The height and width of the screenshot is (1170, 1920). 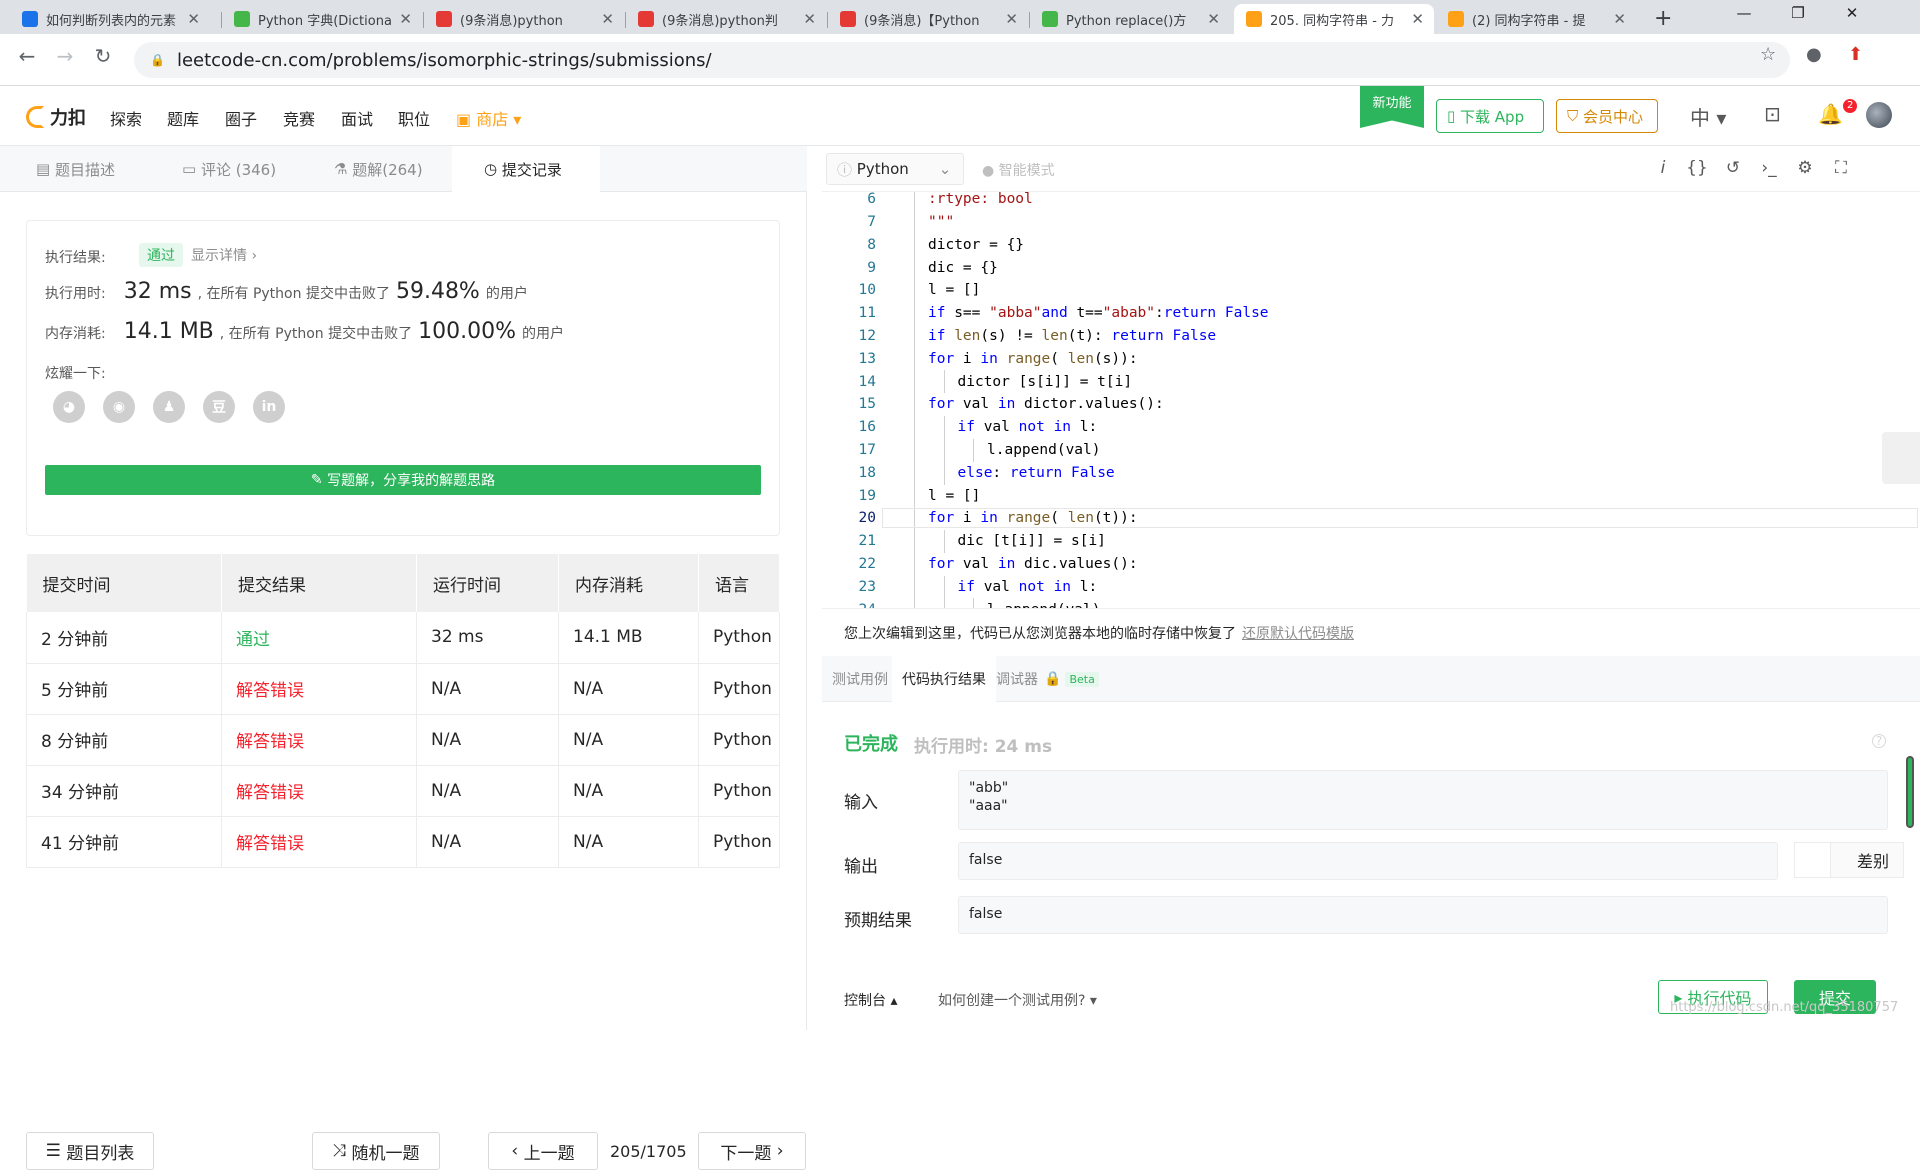 I want to click on new-feature-badge: 新功能, so click(x=1392, y=107).